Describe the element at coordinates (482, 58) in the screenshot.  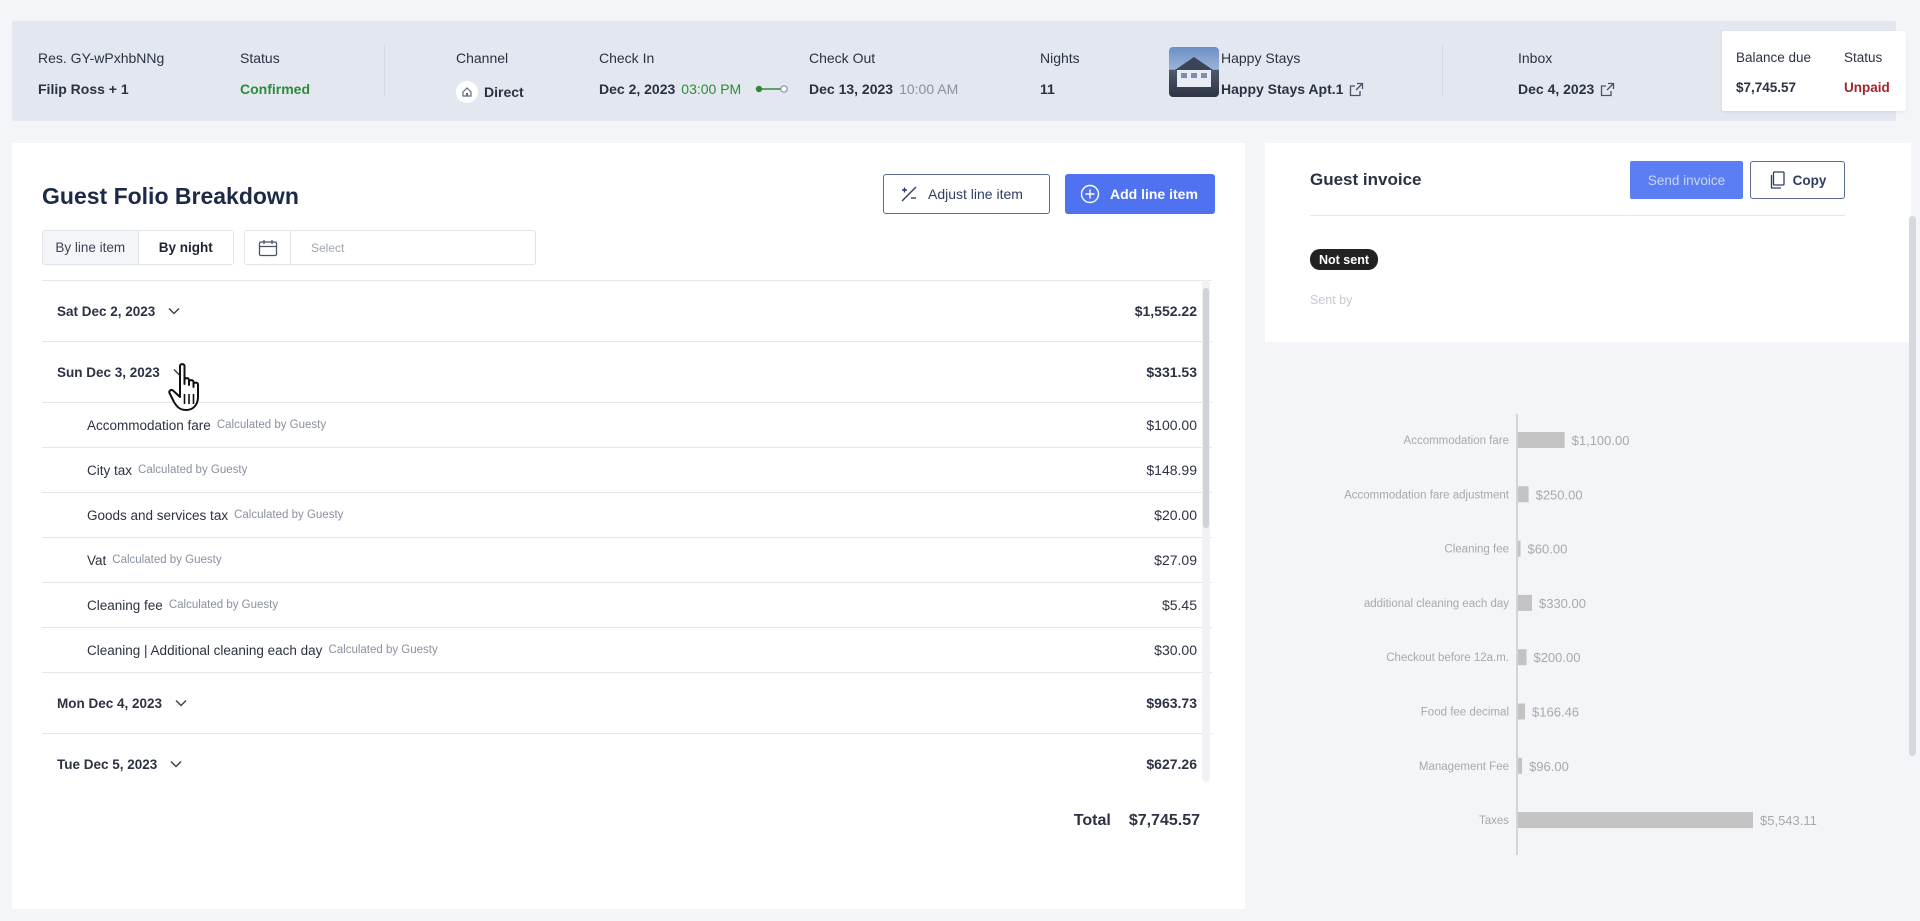
I see `channel-label: Channel` at that location.